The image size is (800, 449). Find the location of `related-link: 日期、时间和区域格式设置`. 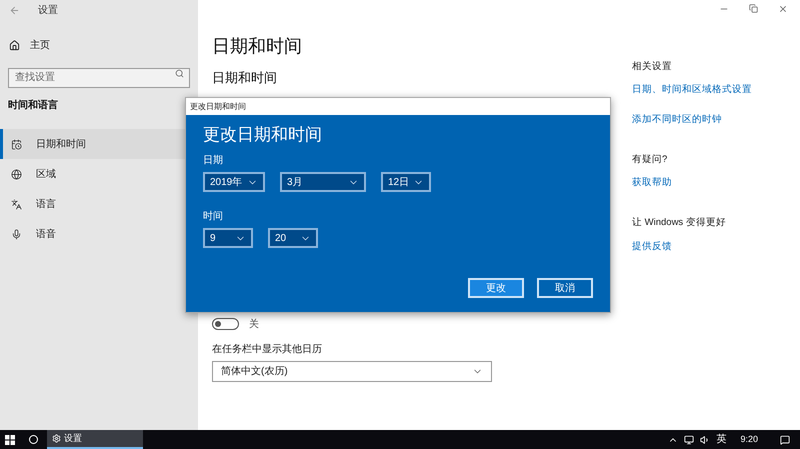

related-link: 日期、时间和区域格式设置 is located at coordinates (716, 90).